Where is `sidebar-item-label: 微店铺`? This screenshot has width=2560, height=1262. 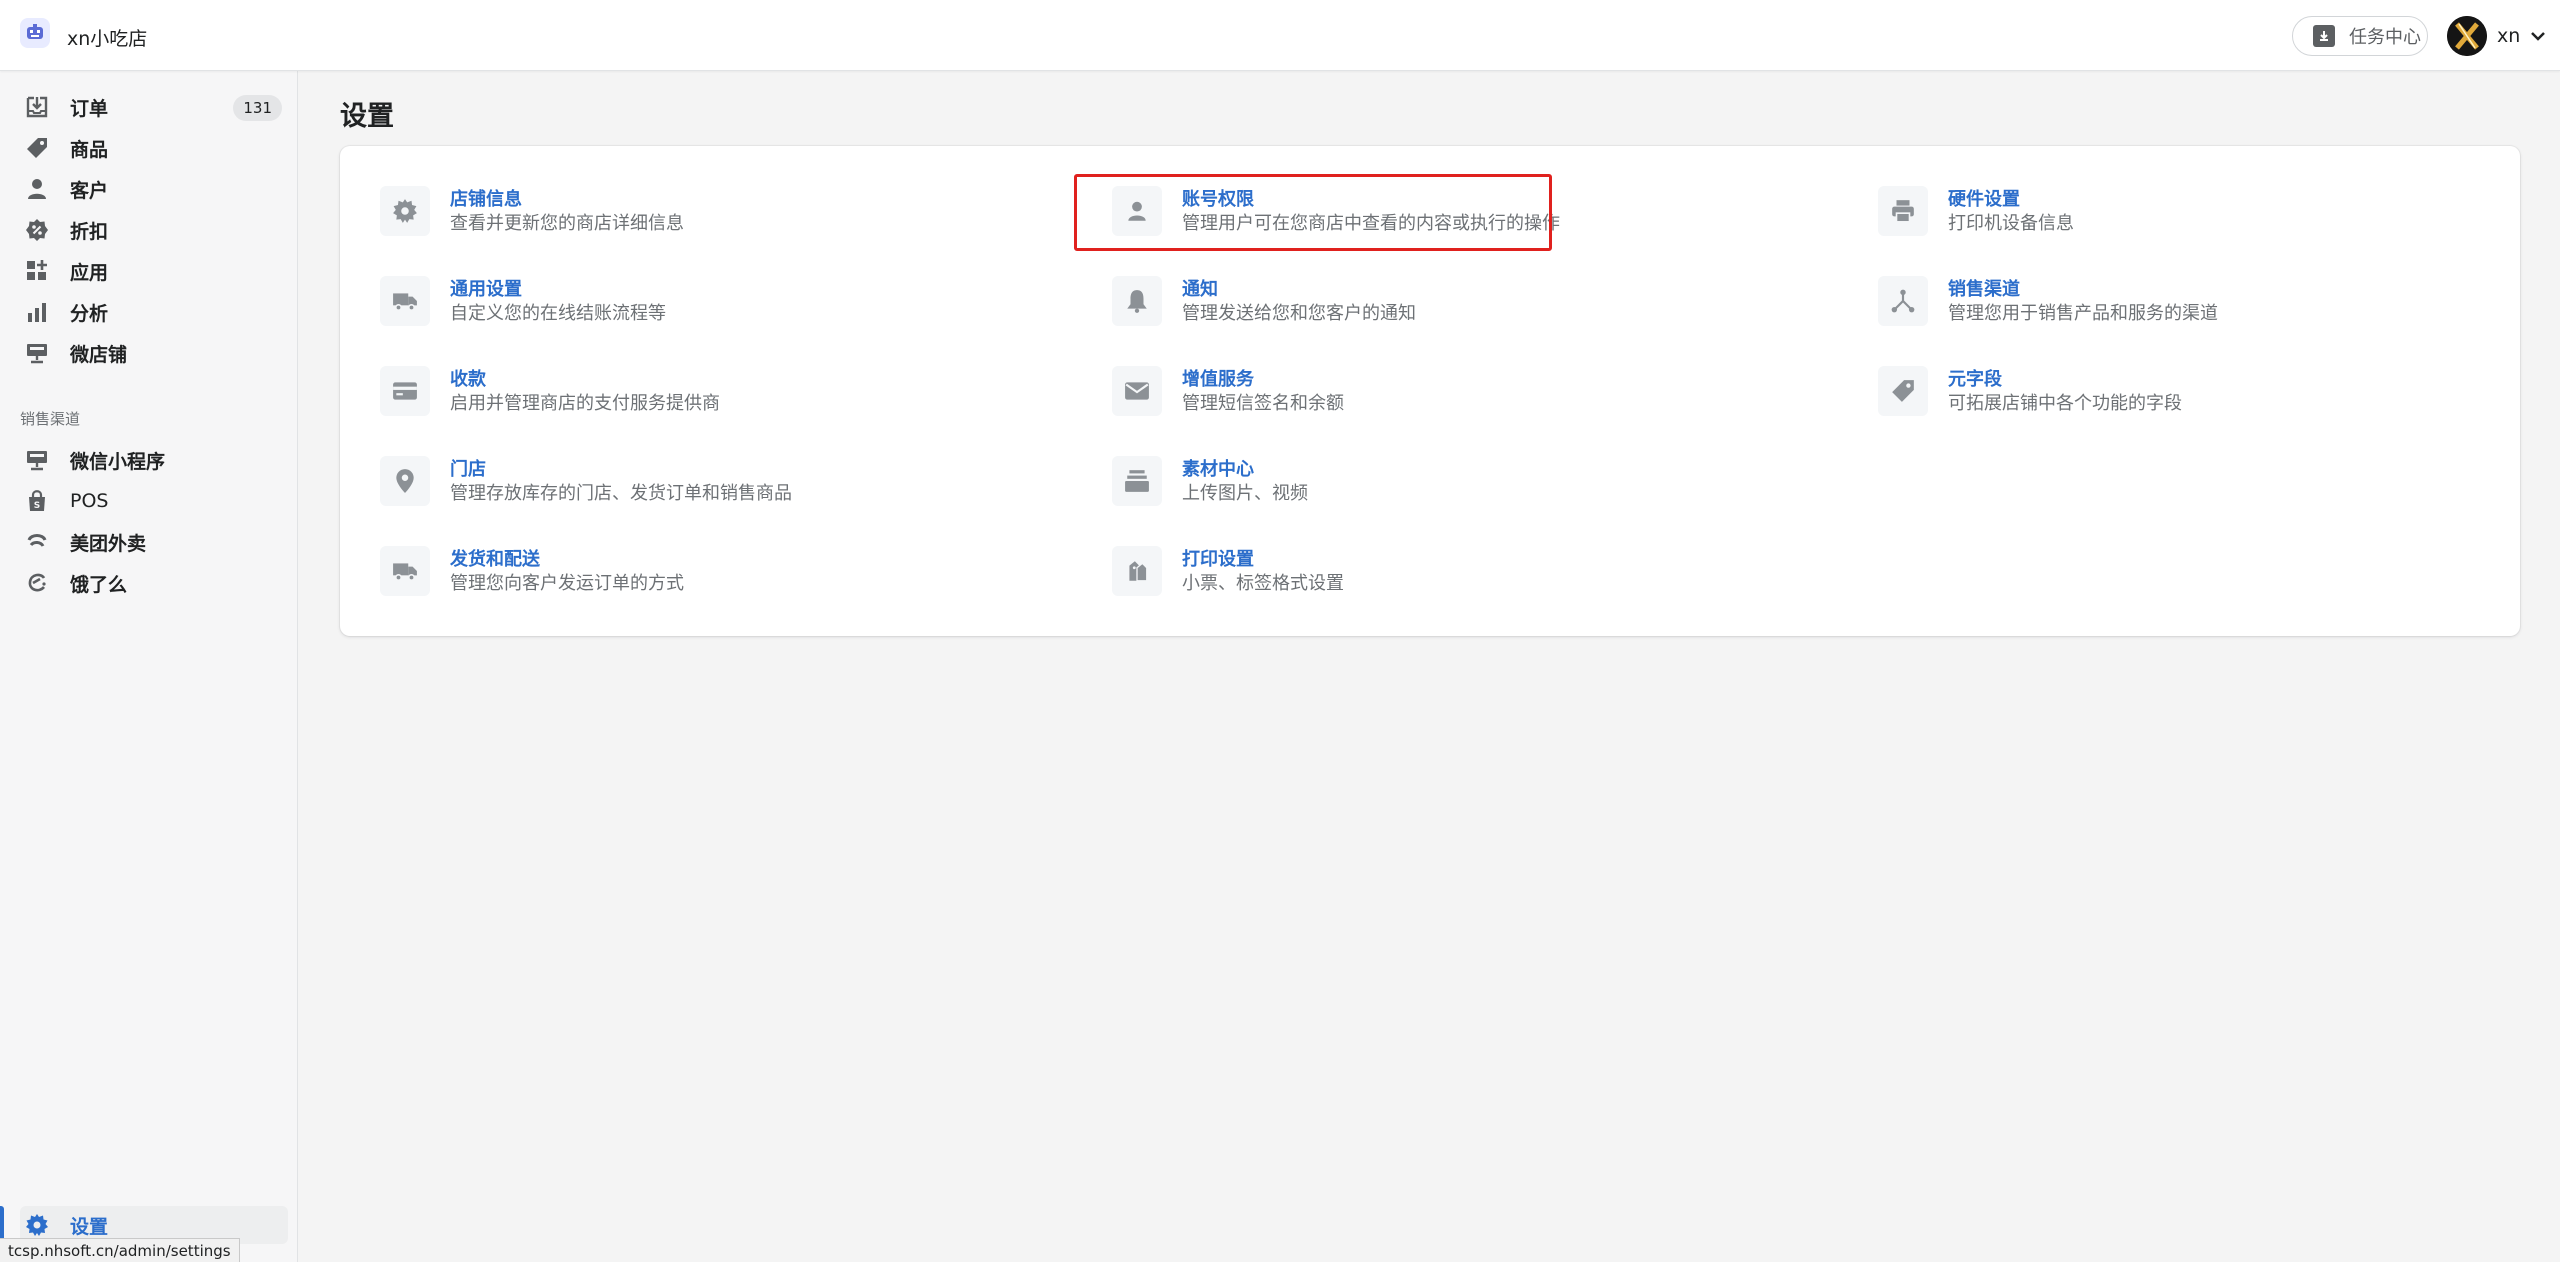 sidebar-item-label: 微店铺 is located at coordinates (99, 354).